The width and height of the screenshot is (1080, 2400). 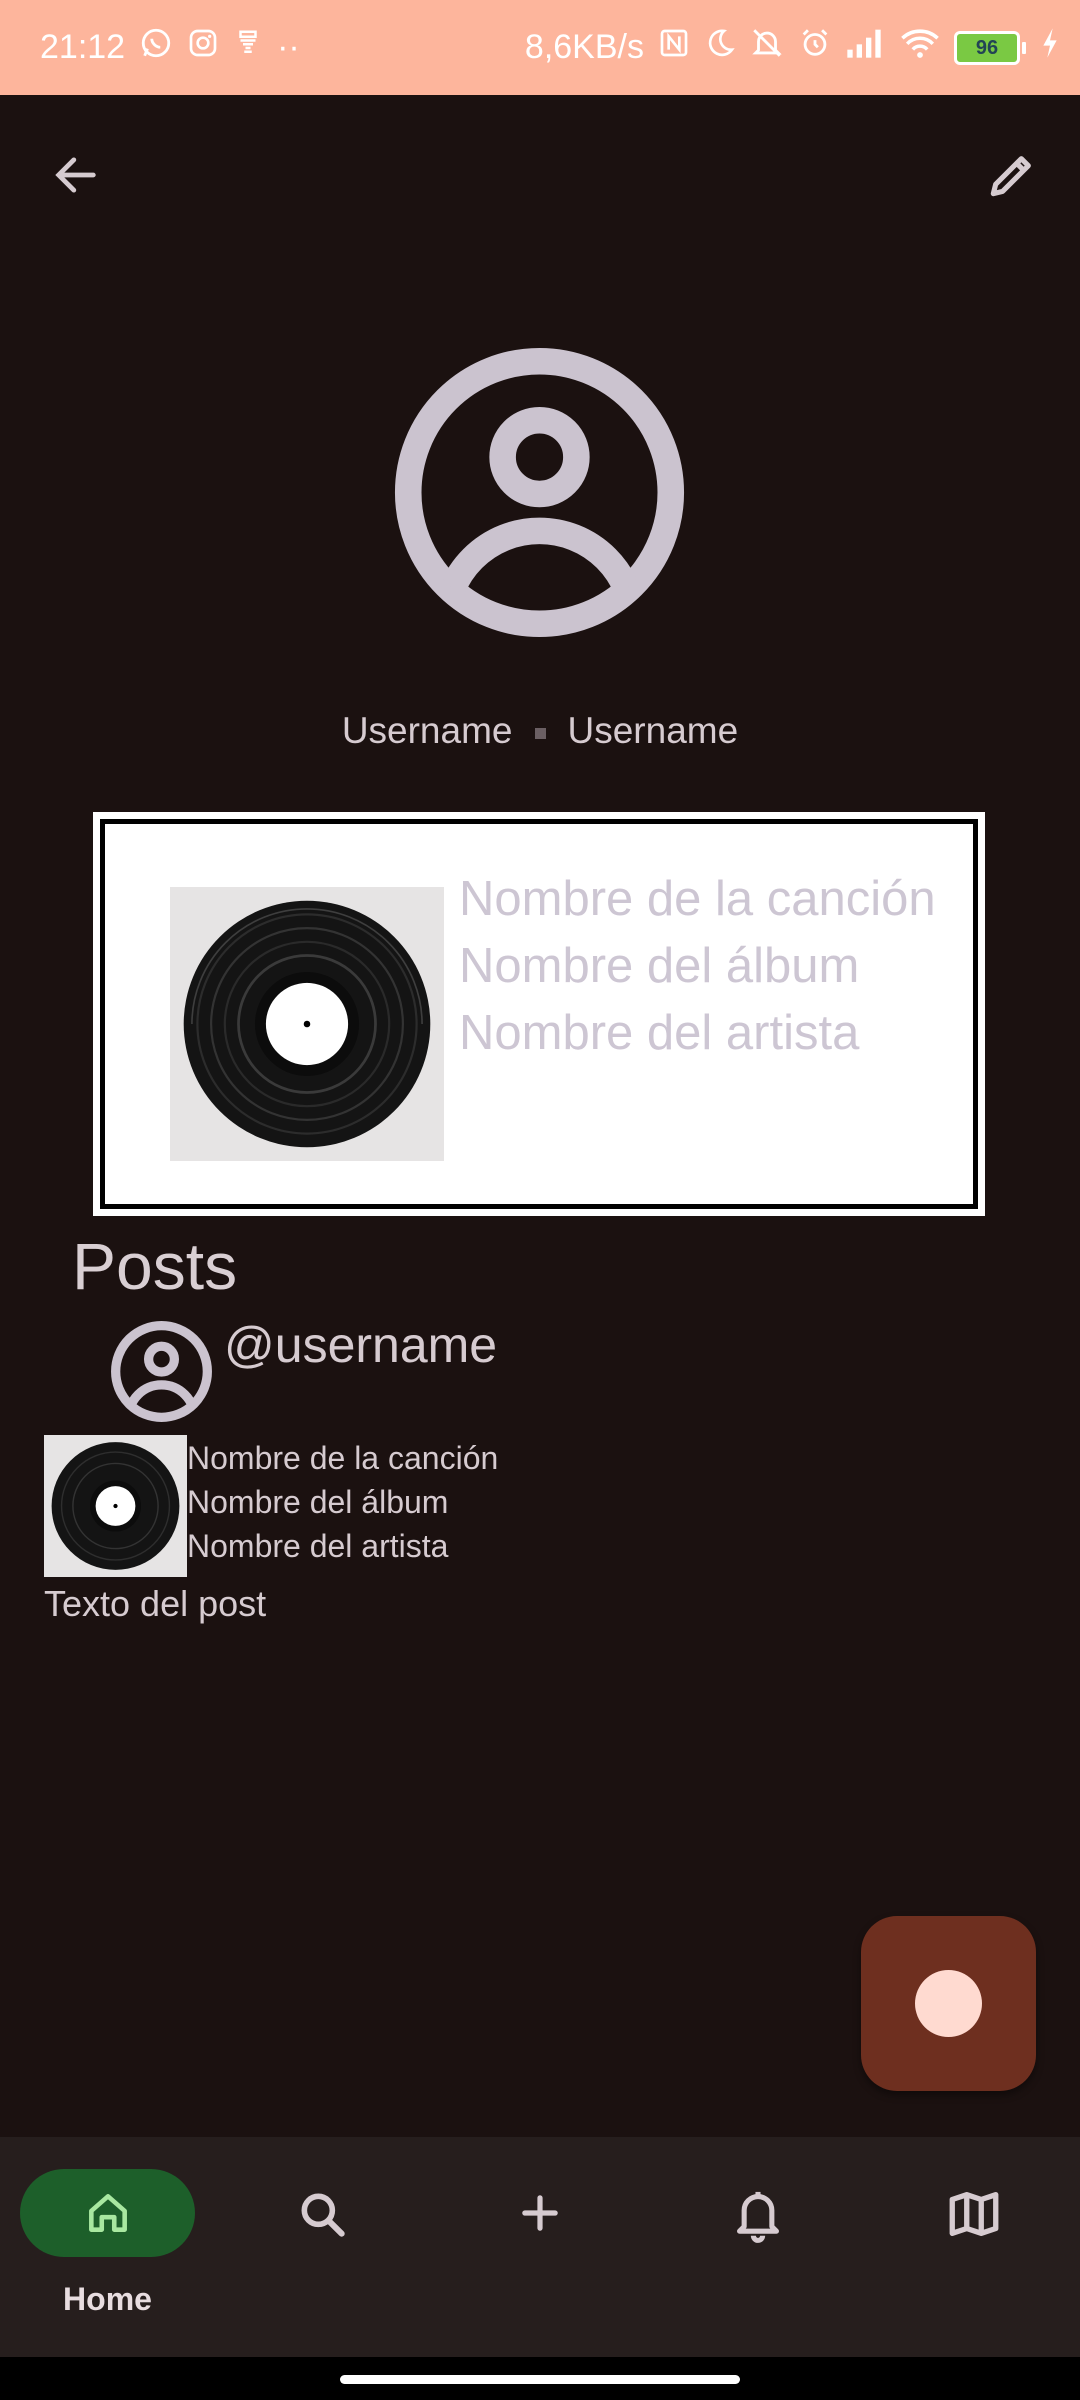 I want to click on post-author-avatar, so click(x=161, y=1371).